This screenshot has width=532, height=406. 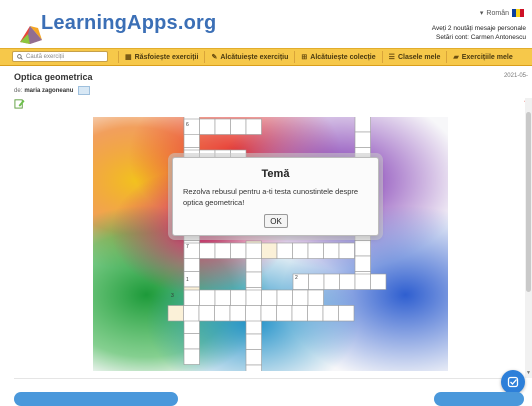 What do you see at coordinates (515, 76) in the screenshot?
I see `publish-date: 2021-05-` at bounding box center [515, 76].